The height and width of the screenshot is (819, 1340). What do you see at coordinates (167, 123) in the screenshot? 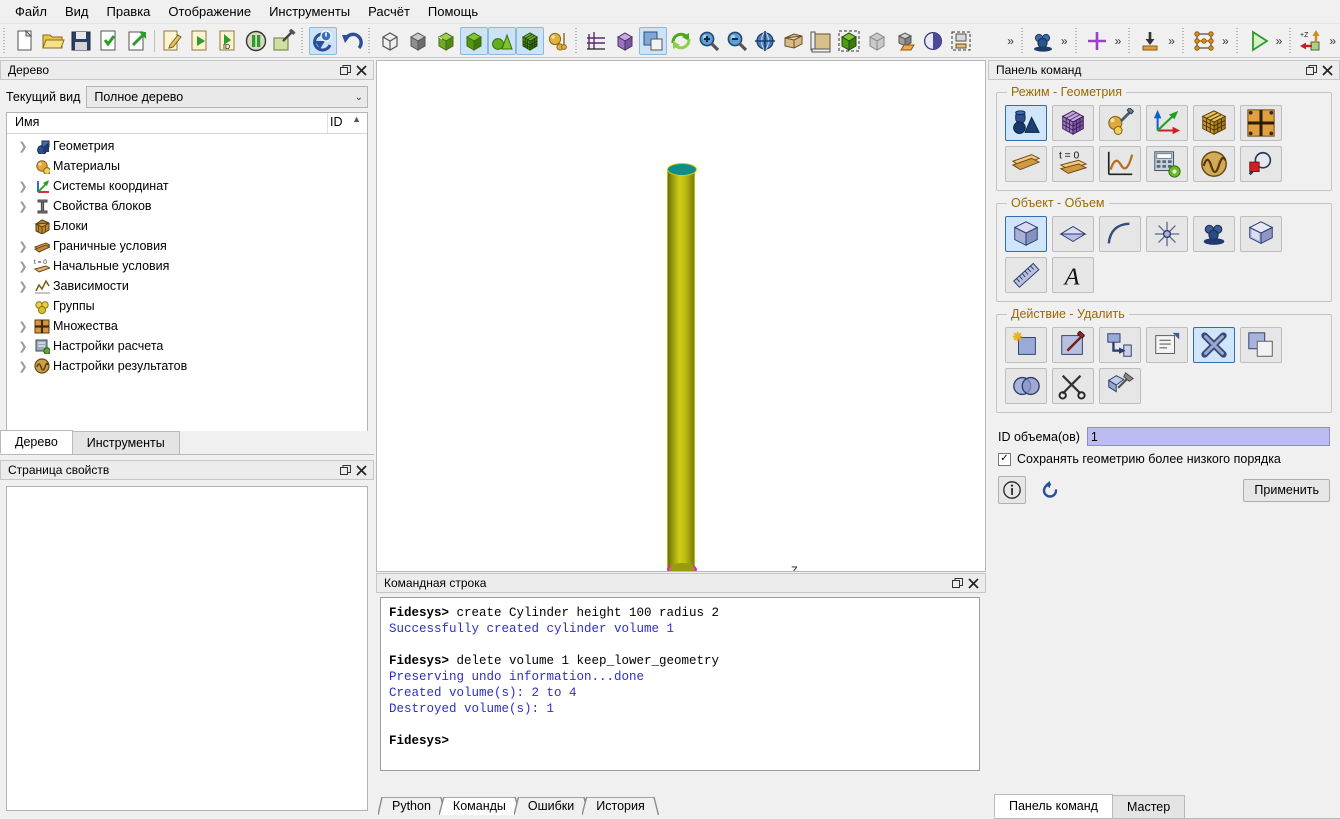
I see `tree-column-name: Имя` at bounding box center [167, 123].